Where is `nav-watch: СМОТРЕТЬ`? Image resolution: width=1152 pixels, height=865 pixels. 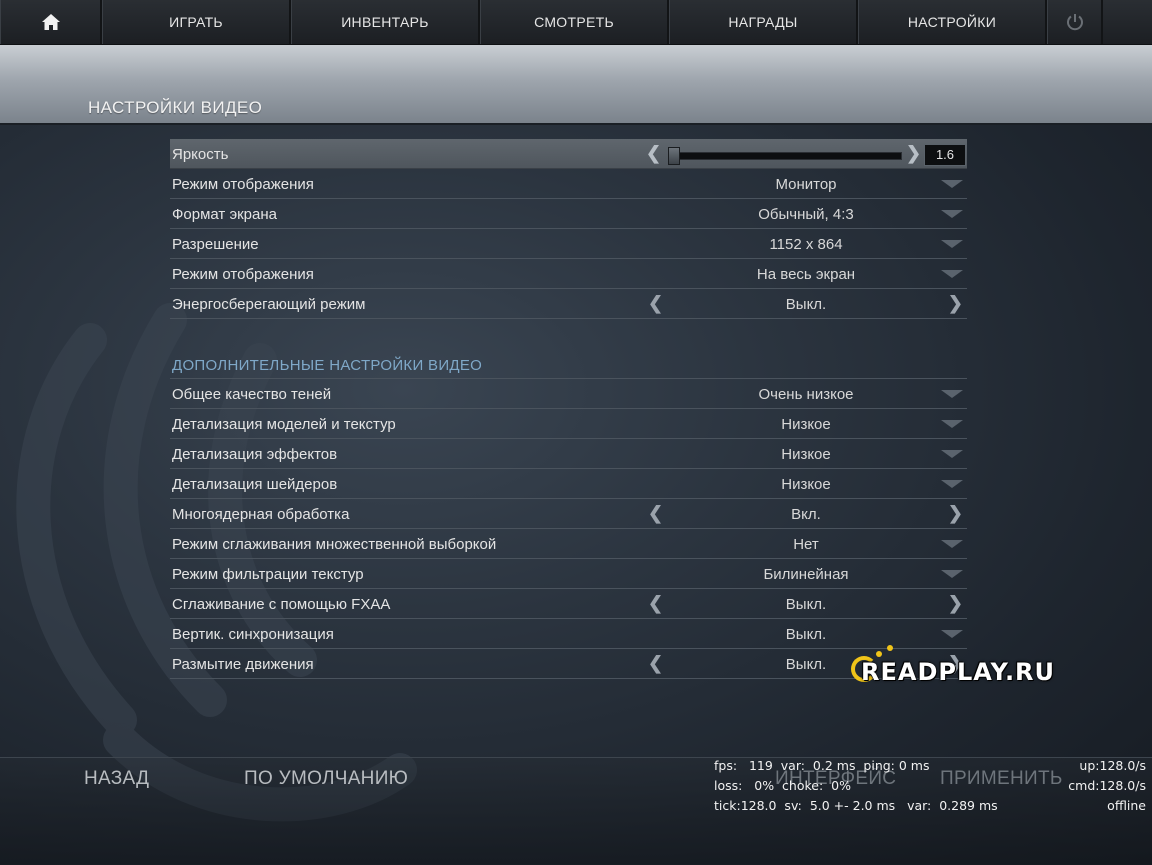
nav-watch: СМОТРЕТЬ is located at coordinates (574, 22).